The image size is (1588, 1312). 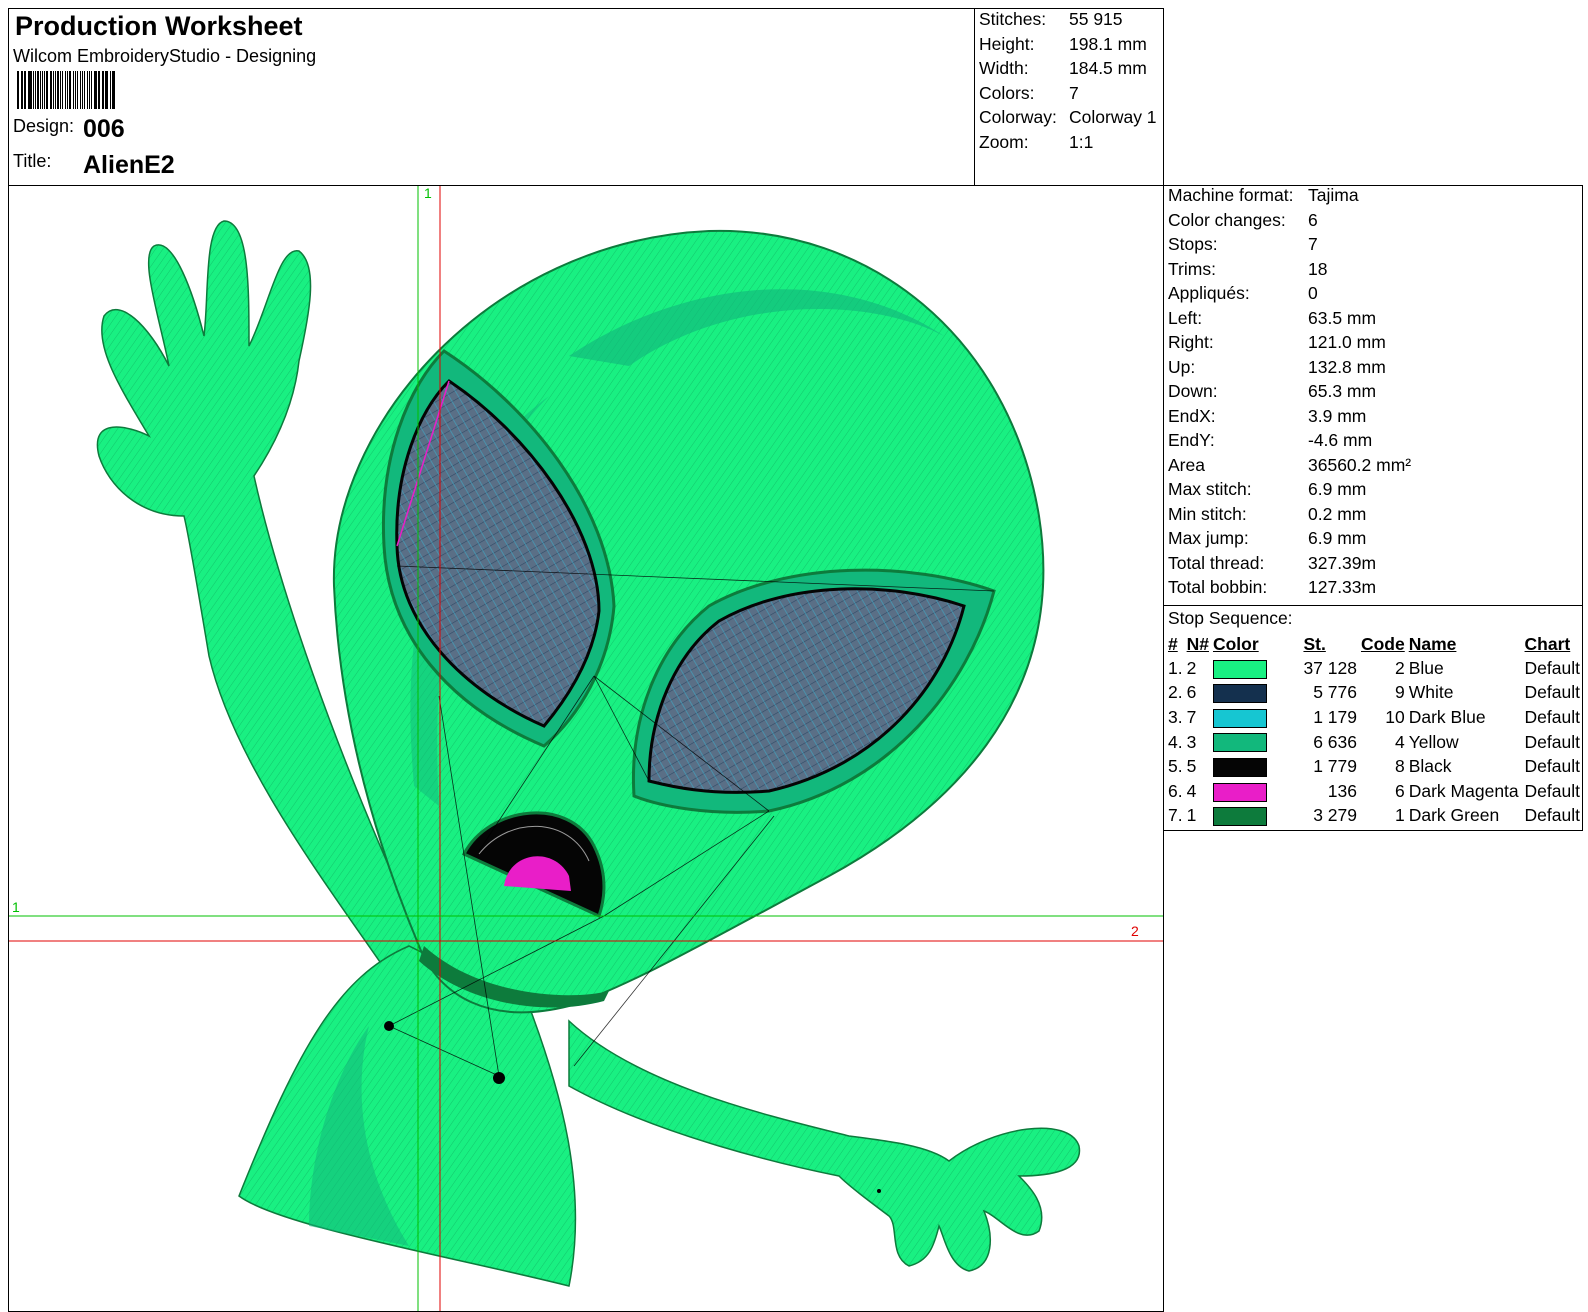 What do you see at coordinates (1431, 692) in the screenshot?
I see `row-name: White` at bounding box center [1431, 692].